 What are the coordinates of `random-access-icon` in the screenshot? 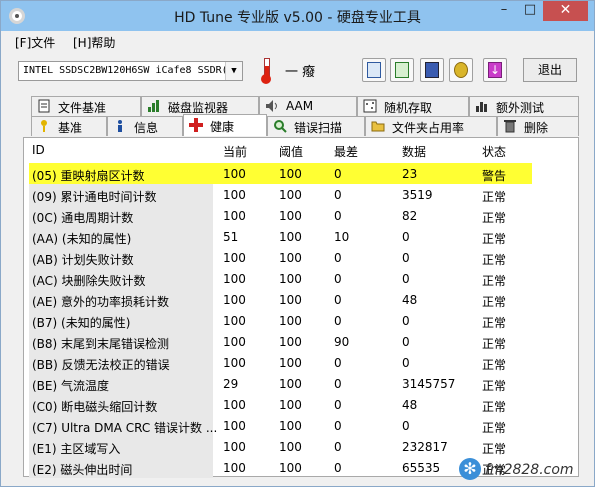 It's located at (370, 106).